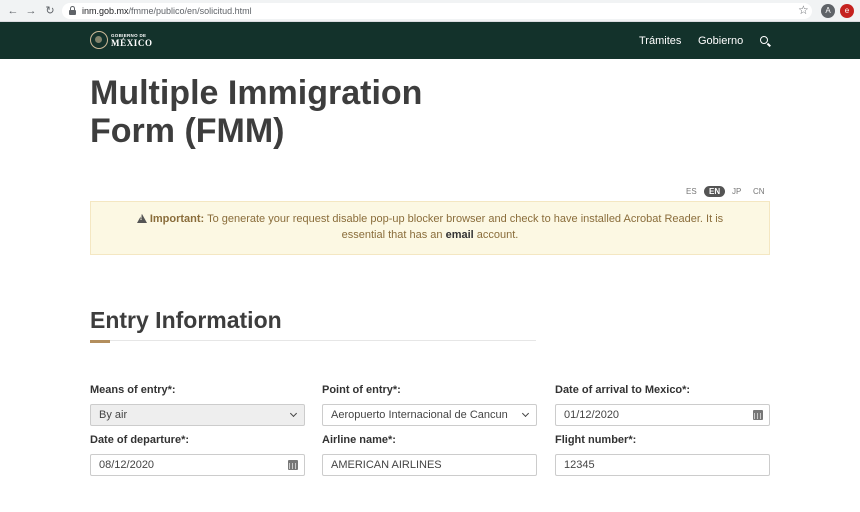  I want to click on lang-jp: JP, so click(736, 191).